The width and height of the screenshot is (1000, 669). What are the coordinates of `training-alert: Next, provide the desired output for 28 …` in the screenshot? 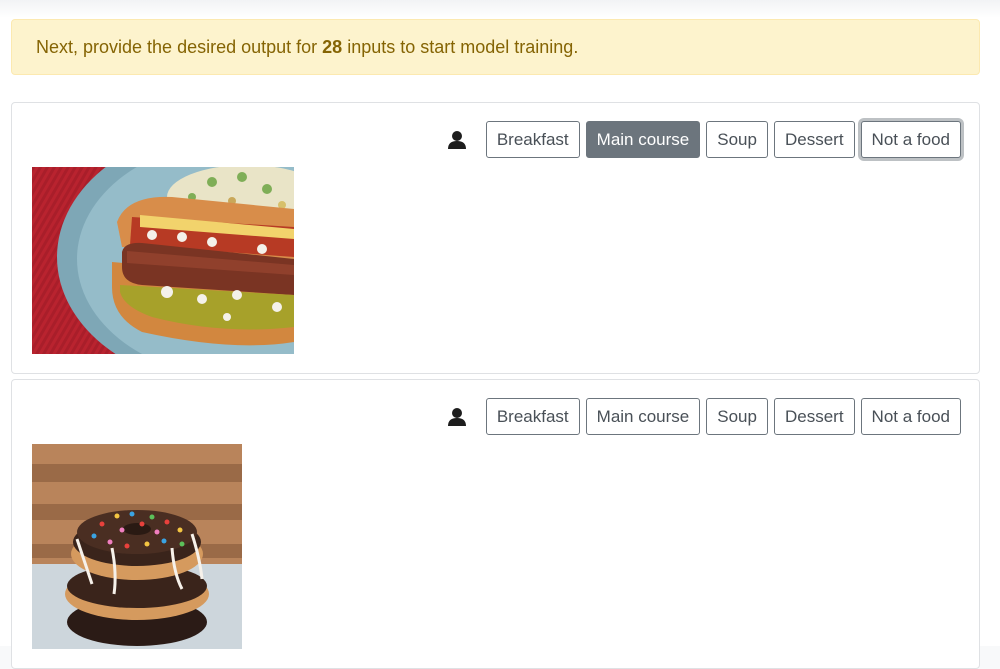 It's located at (495, 47).